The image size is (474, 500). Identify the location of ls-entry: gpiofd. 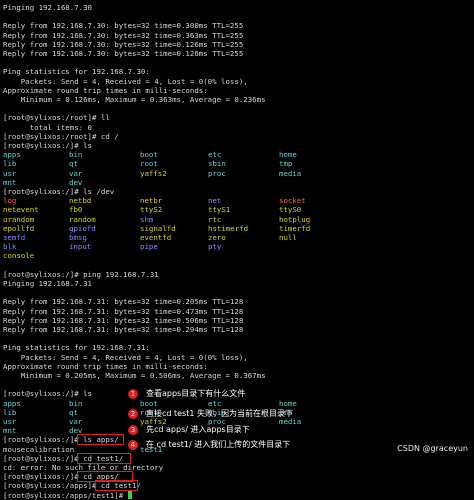
(82, 228).